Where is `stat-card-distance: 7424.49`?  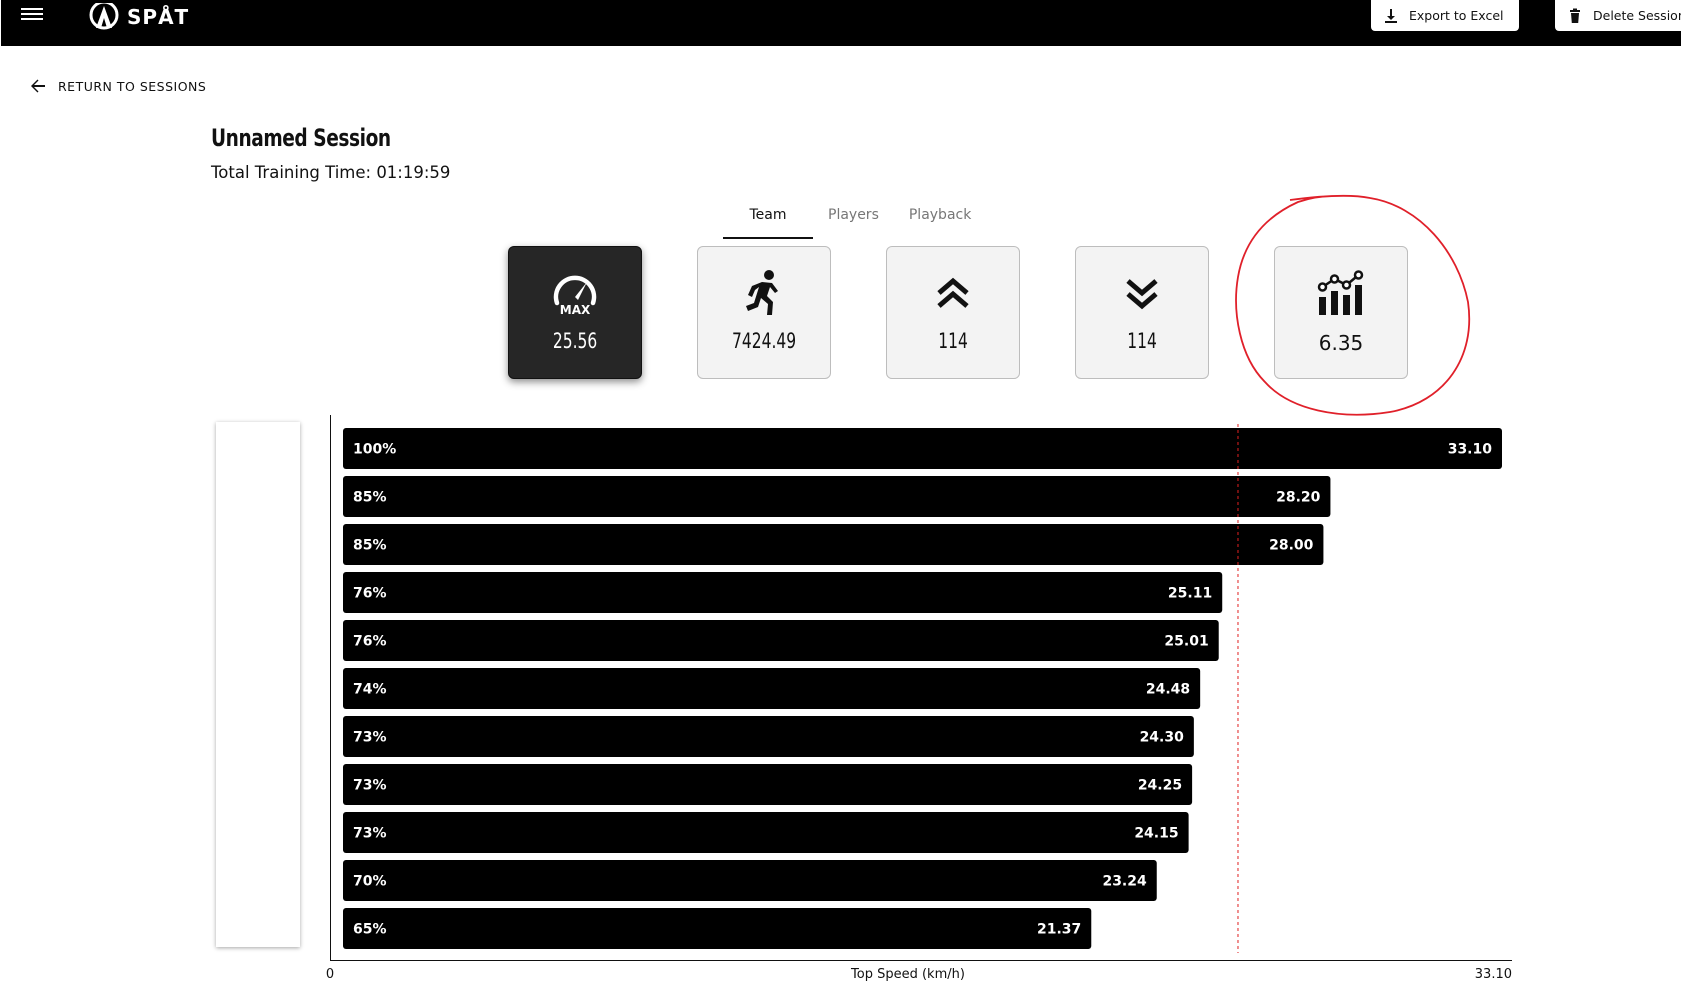 stat-card-distance: 7424.49 is located at coordinates (764, 312).